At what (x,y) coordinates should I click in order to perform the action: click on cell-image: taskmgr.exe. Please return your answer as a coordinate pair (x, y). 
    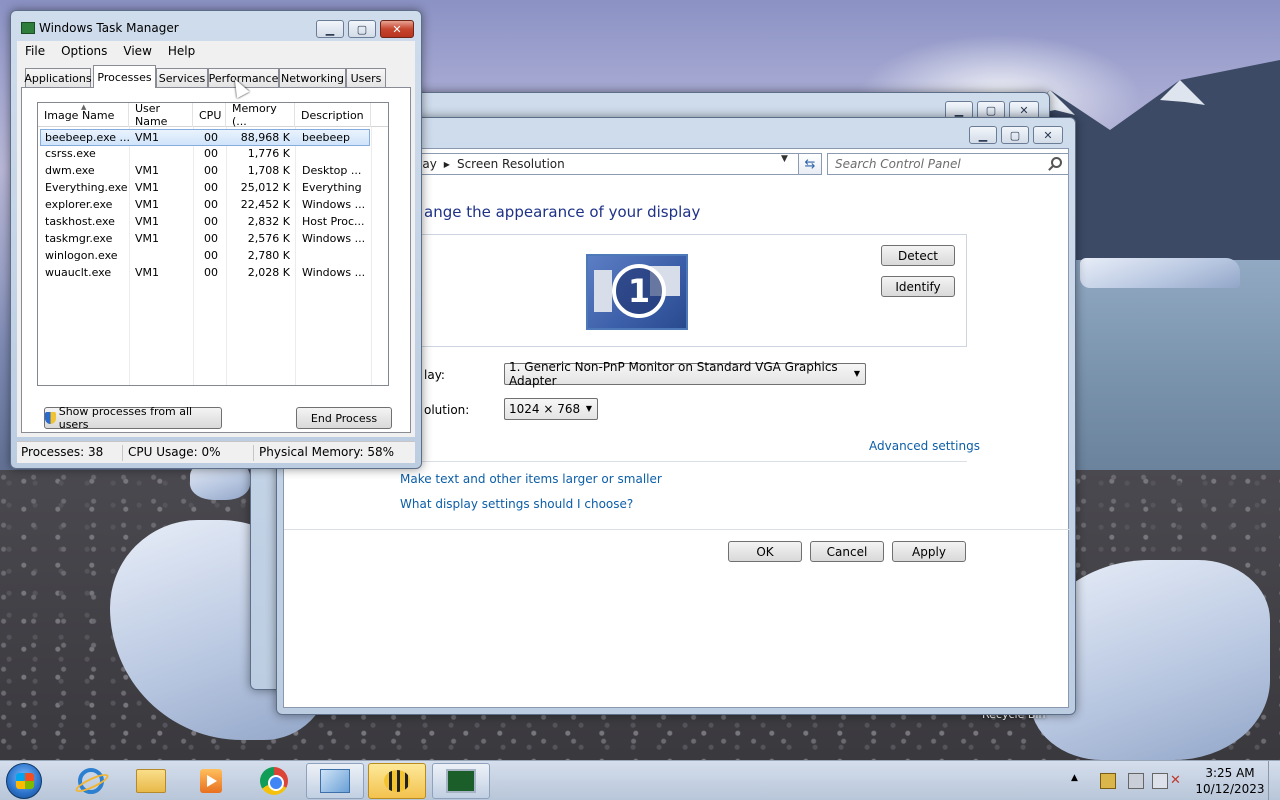
    Looking at the image, I should click on (79, 238).